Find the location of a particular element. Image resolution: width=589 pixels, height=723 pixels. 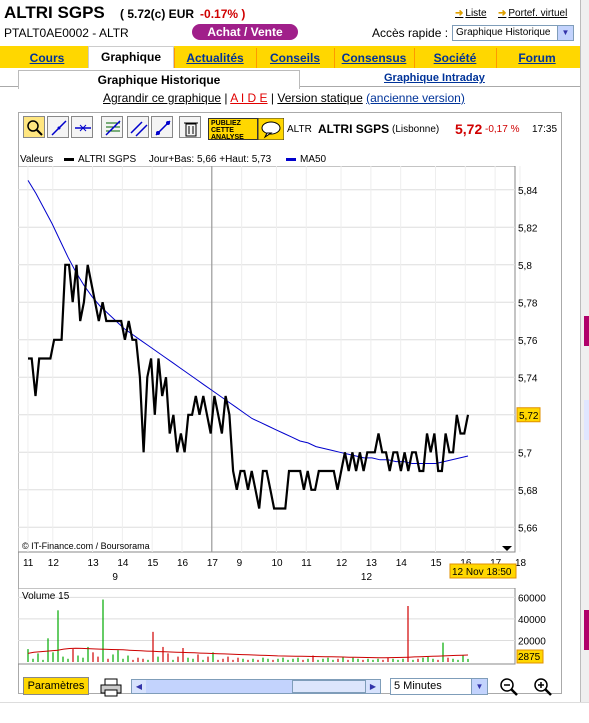

x-tick-label: 9 is located at coordinates (240, 563).